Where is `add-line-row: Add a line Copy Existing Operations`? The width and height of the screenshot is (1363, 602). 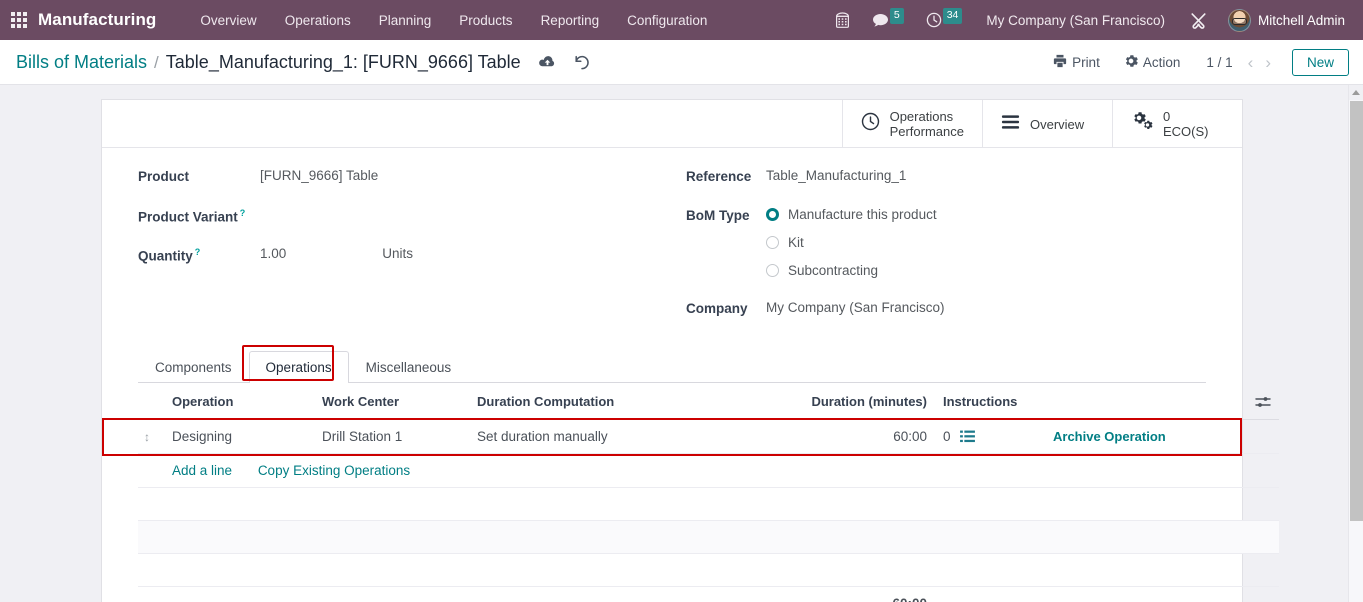 add-line-row: Add a line Copy Existing Operations is located at coordinates (708, 470).